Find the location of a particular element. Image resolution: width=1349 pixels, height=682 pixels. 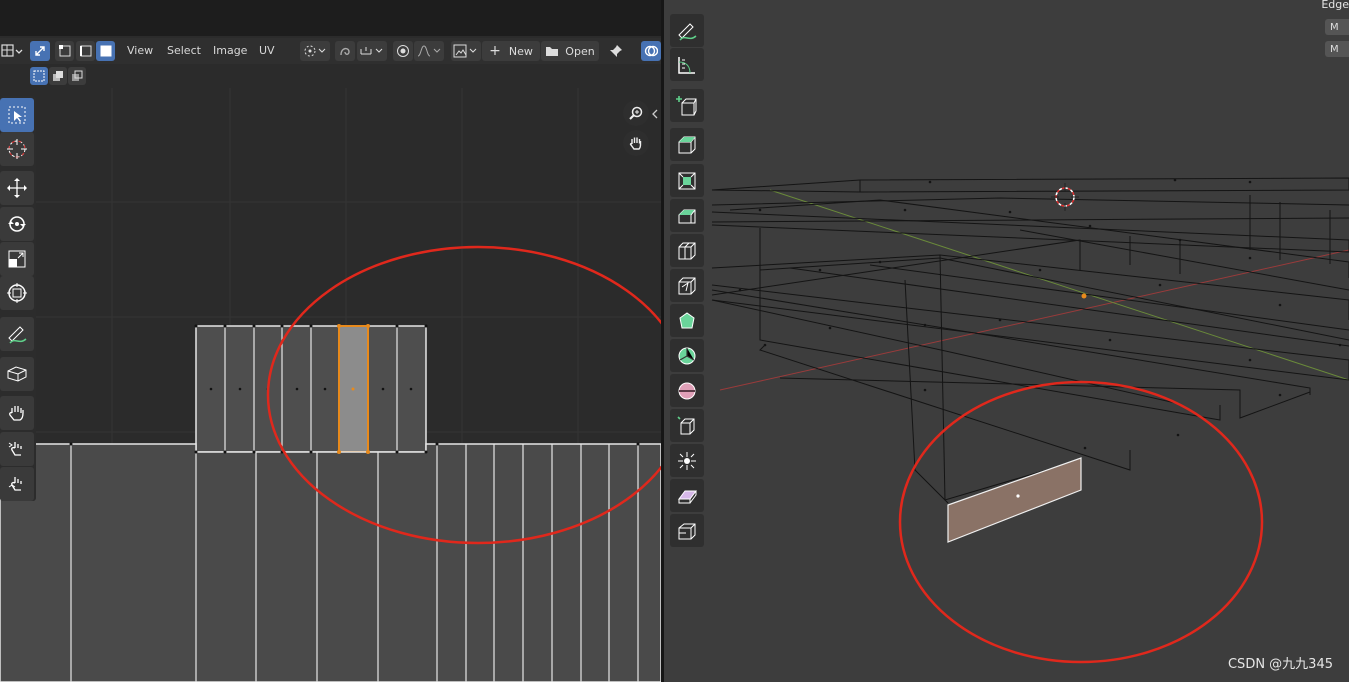

plus-icon: + is located at coordinates (495, 51).